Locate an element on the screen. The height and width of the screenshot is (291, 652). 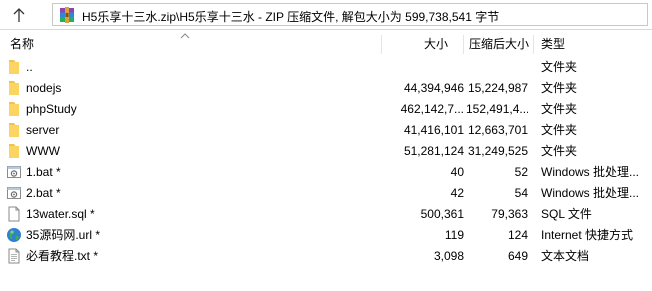
table-row: 35源码网.url * 119 124 Internet 快捷方式 is located at coordinates (326, 235).